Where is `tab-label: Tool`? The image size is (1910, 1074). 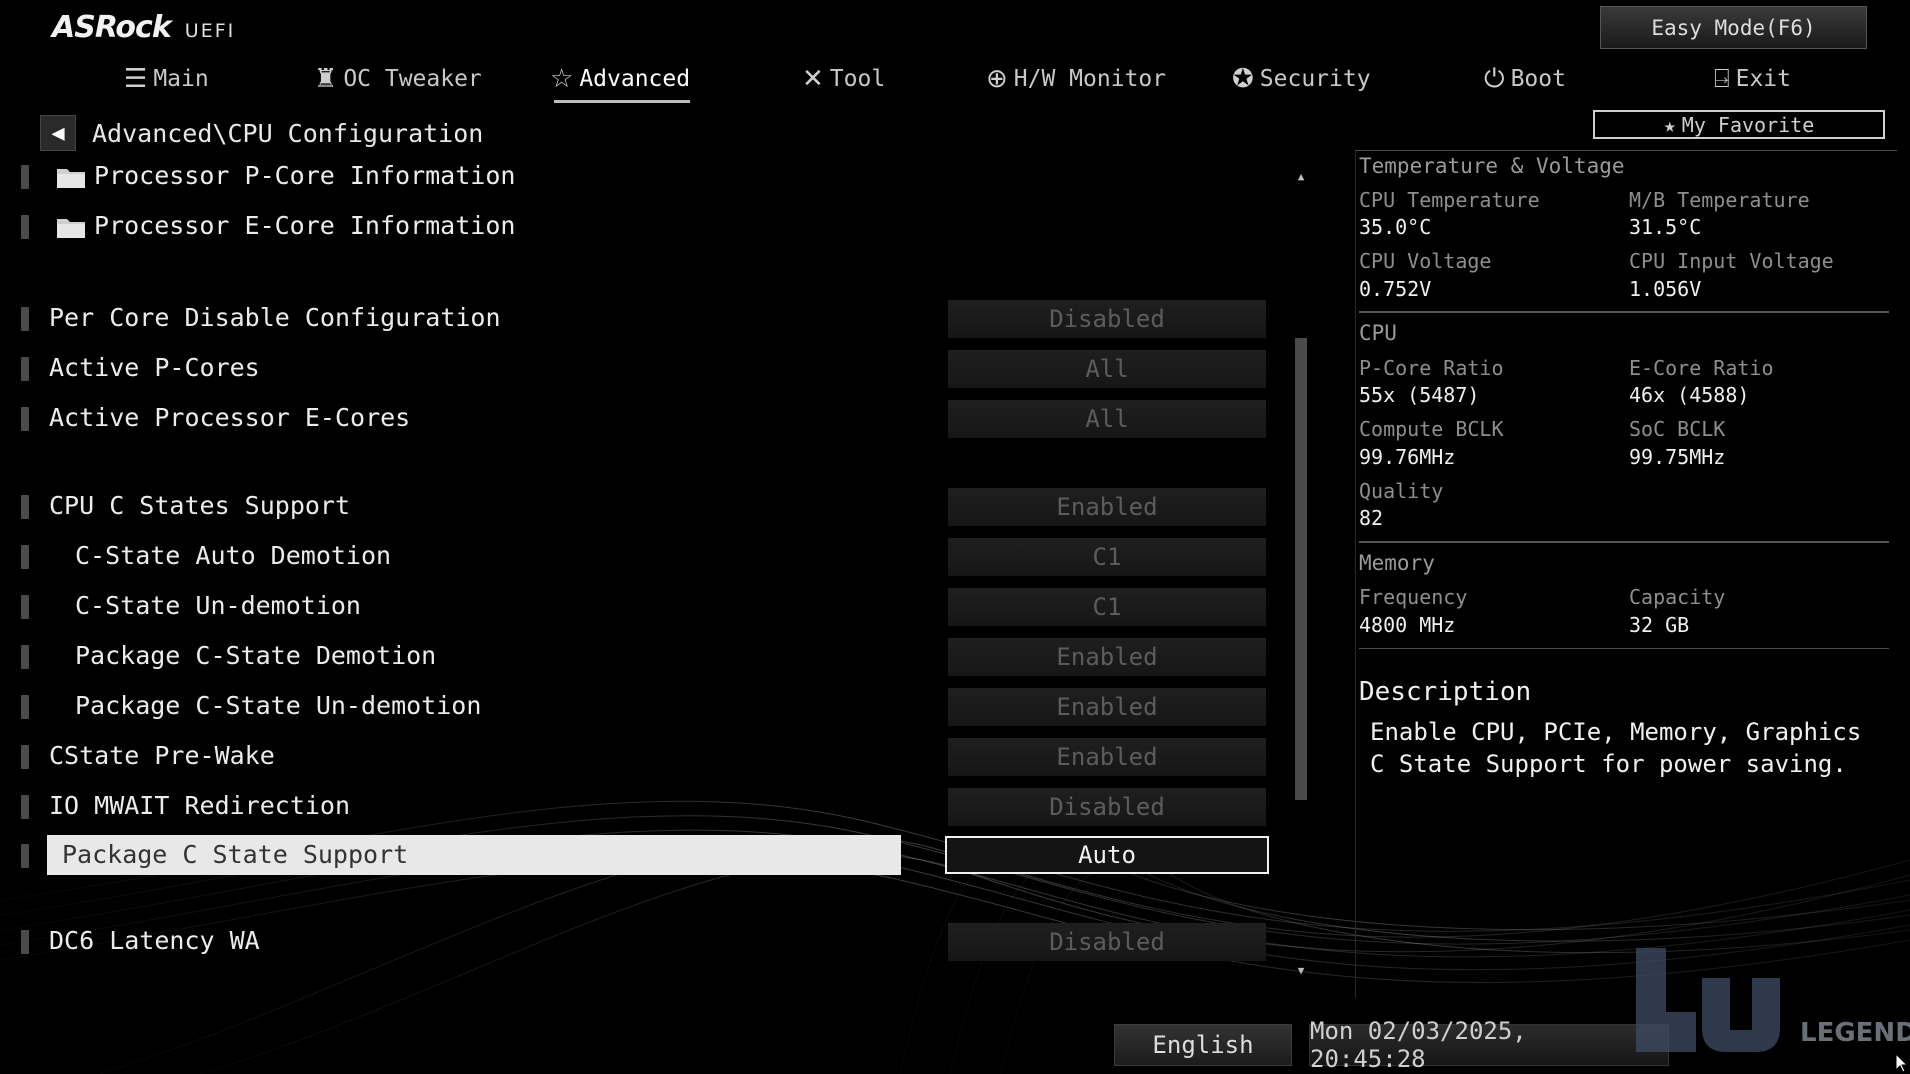 tab-label: Tool is located at coordinates (857, 79).